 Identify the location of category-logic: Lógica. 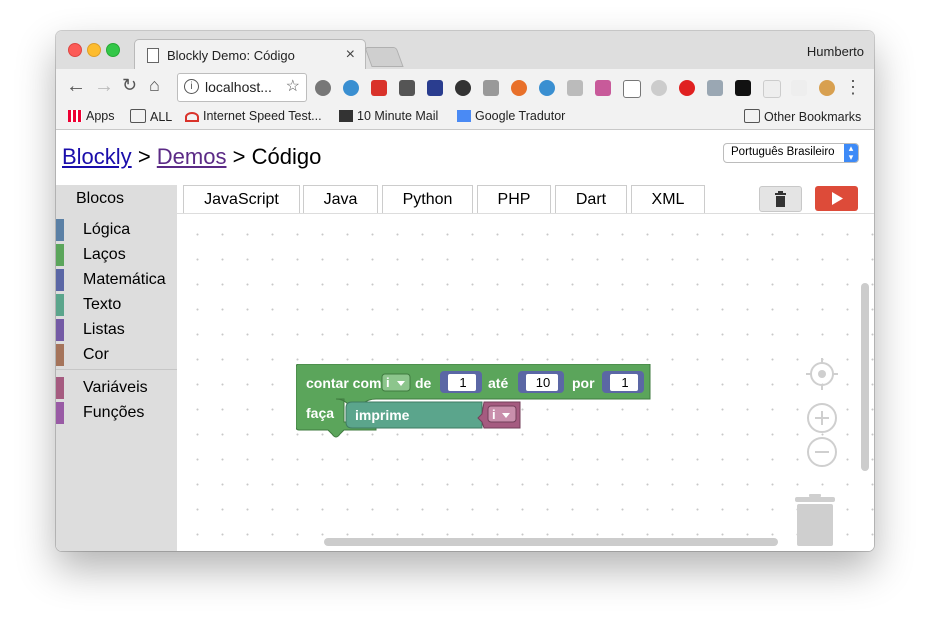
(116, 231).